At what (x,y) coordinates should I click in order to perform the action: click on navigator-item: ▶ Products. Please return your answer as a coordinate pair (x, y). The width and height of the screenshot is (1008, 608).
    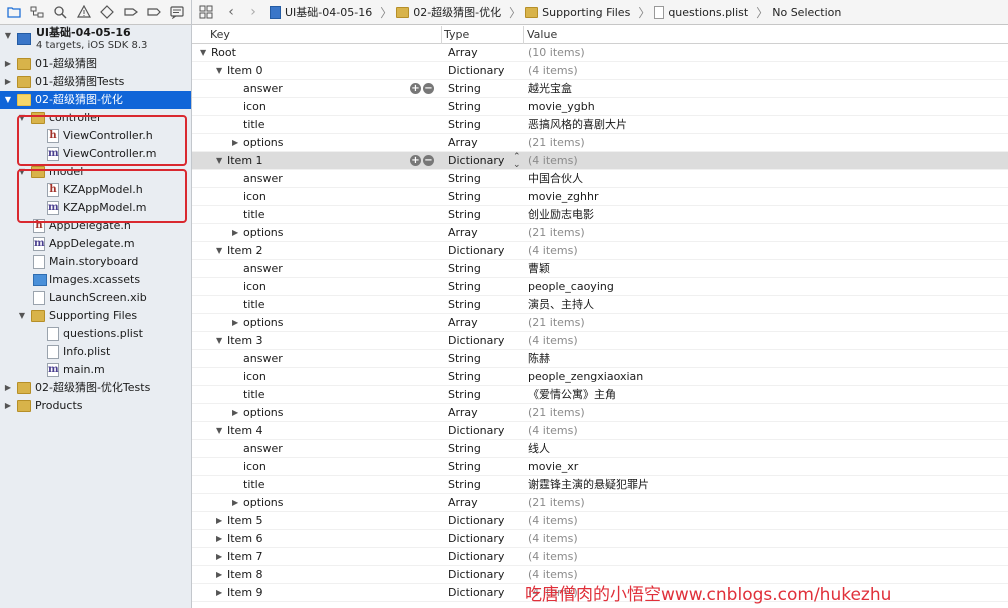
    Looking at the image, I should click on (95, 406).